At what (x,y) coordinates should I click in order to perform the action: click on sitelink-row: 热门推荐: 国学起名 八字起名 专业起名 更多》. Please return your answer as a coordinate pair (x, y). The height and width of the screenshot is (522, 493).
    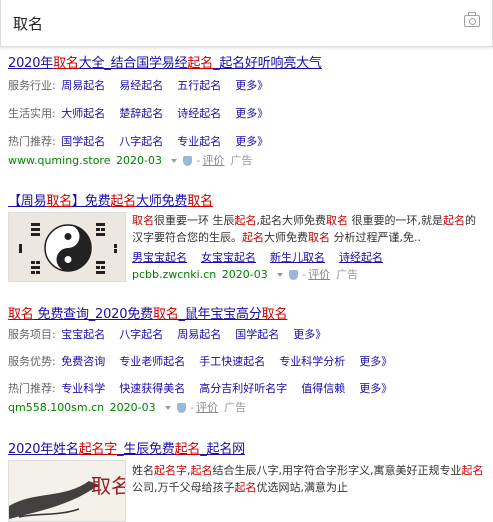
    Looking at the image, I should click on (248, 142).